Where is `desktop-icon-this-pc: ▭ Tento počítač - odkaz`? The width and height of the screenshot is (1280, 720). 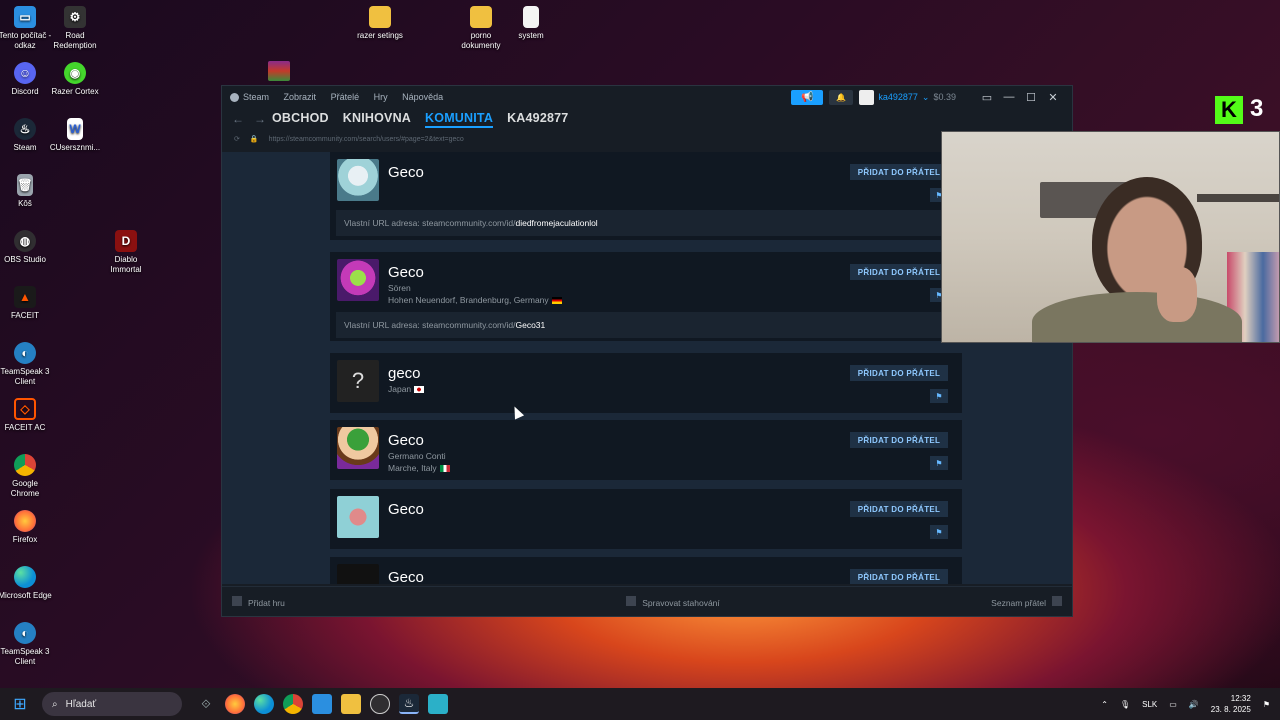
desktop-icon-this-pc: ▭ Tento počítač - odkaz is located at coordinates (26, 28).